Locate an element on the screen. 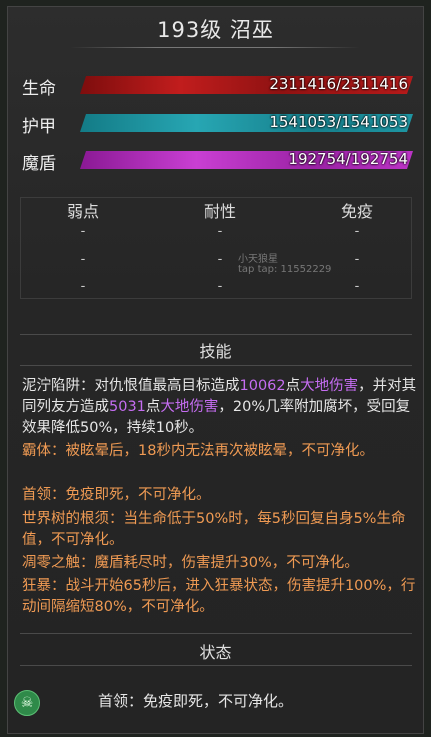  armor-bar: 1541053/1541053 is located at coordinates (246, 123).